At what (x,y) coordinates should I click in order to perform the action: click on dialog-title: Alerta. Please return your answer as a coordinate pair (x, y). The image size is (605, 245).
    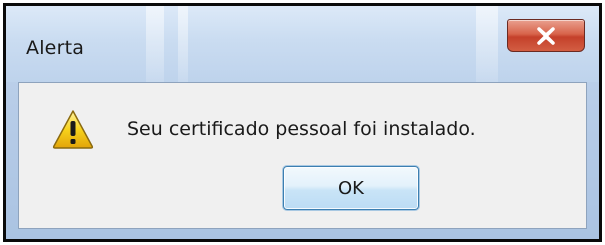
    Looking at the image, I should click on (55, 48).